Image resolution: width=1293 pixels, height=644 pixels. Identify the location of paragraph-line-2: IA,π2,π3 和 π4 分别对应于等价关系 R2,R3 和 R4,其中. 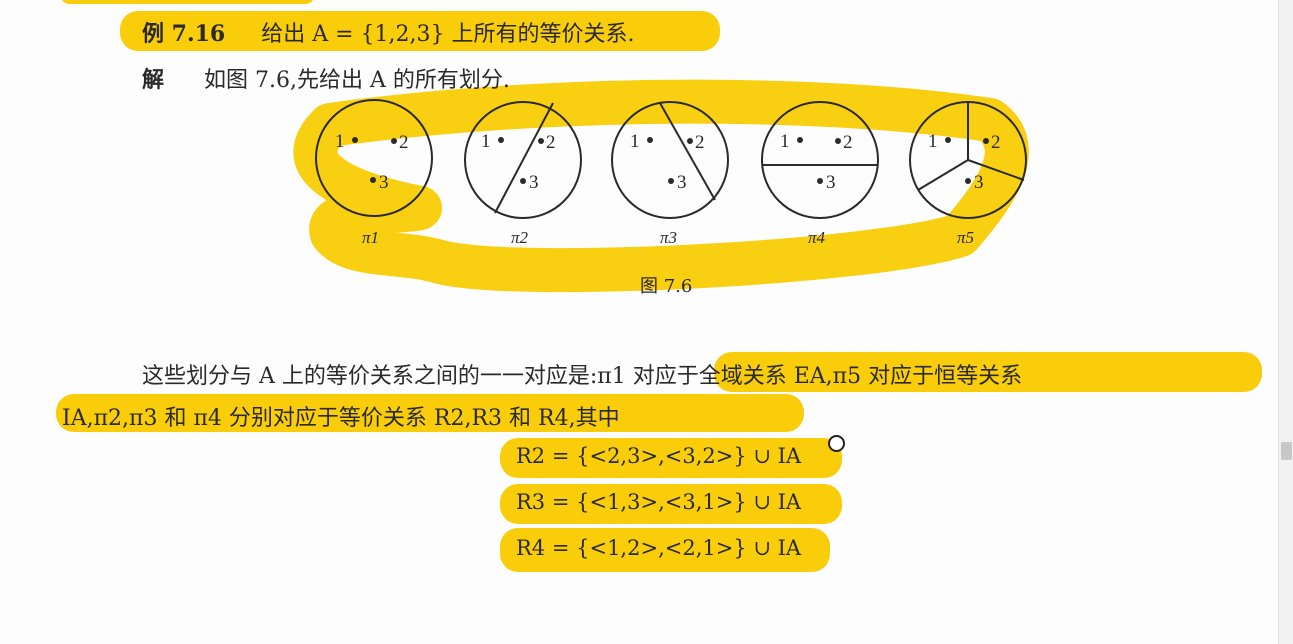
(341, 418).